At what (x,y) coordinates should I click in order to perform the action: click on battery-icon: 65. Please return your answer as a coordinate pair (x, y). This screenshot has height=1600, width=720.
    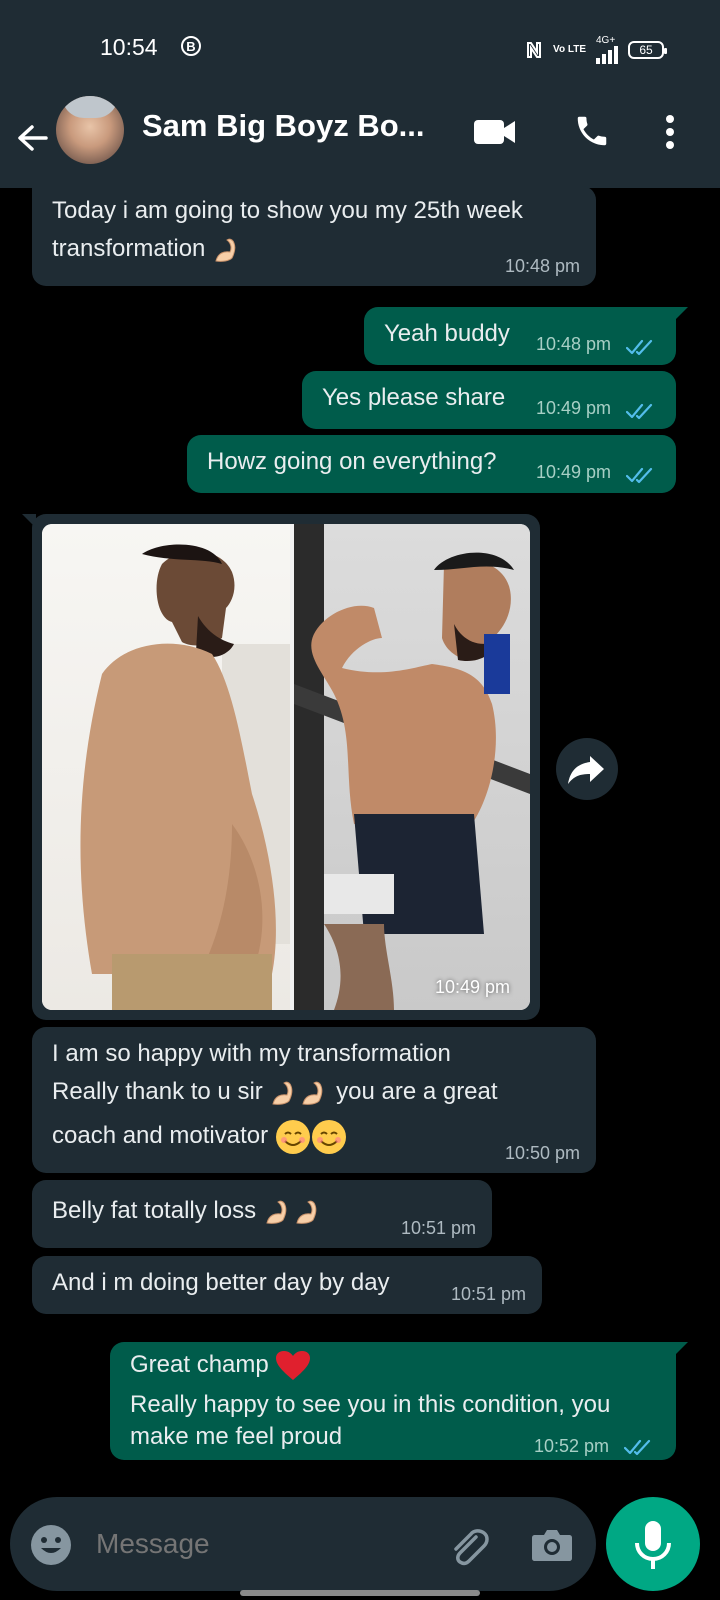
    Looking at the image, I should click on (647, 50).